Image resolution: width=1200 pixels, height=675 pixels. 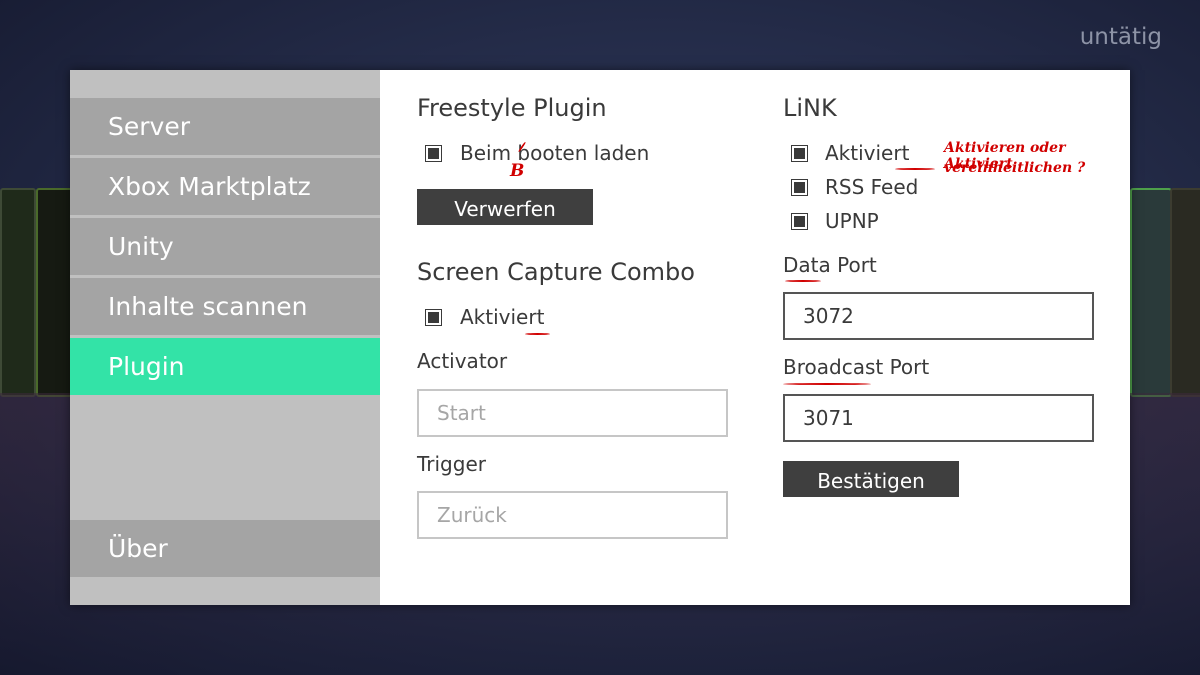 I want to click on status-text: untätig, so click(x=1120, y=37).